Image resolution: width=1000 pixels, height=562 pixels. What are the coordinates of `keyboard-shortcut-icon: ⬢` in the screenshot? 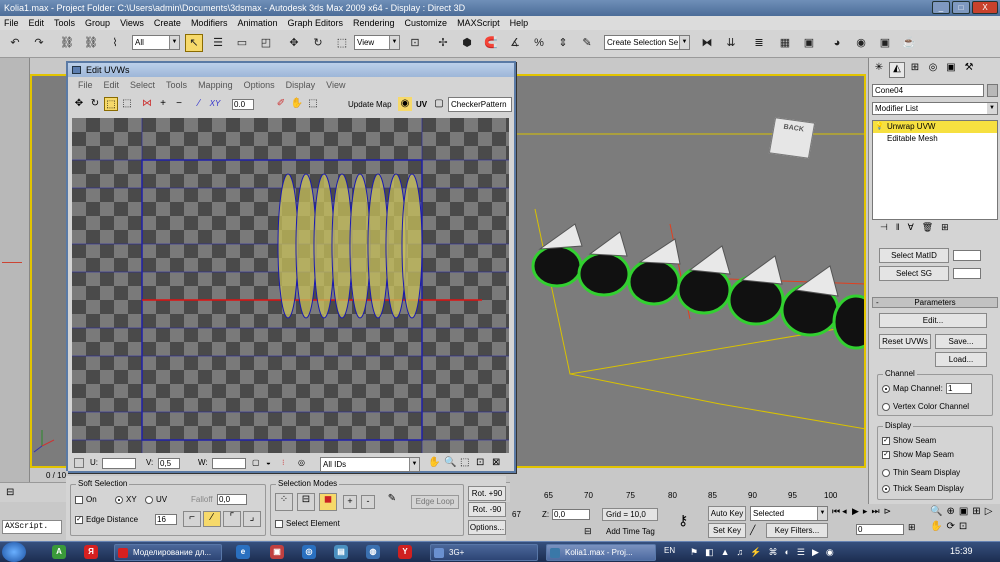 It's located at (467, 43).